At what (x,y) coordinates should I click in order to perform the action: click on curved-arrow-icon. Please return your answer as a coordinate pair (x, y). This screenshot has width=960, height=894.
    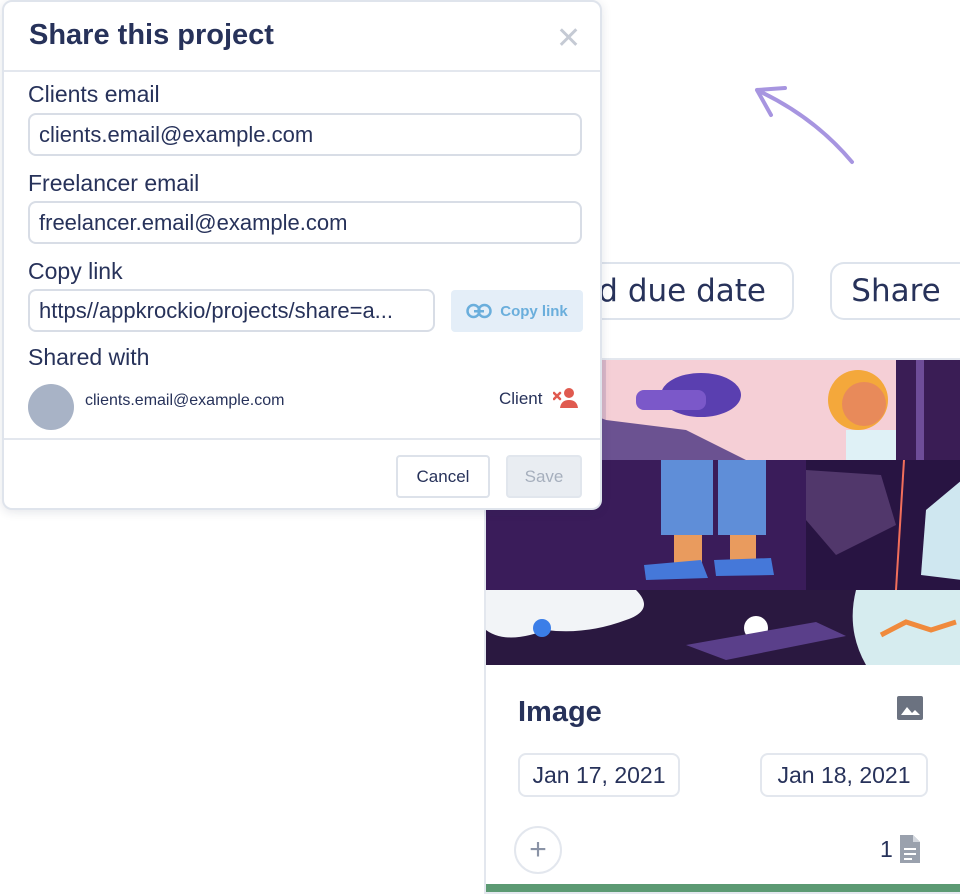
    Looking at the image, I should click on (804, 125).